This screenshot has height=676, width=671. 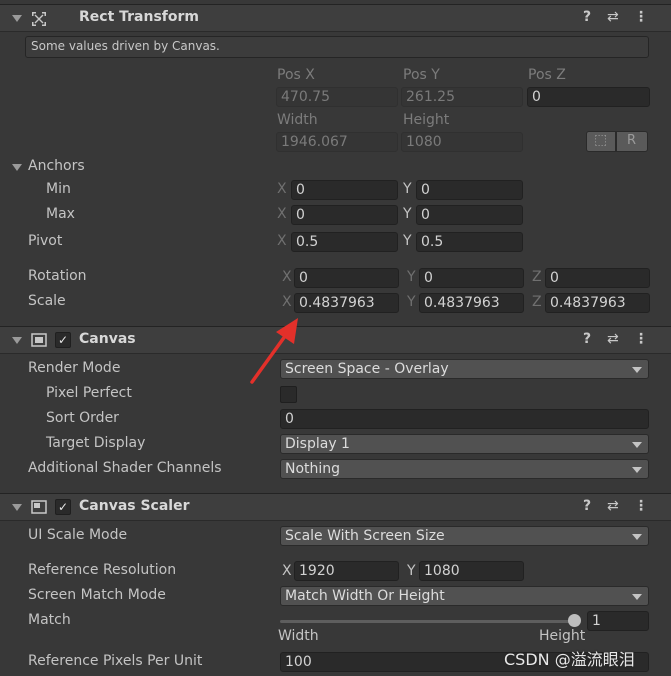 I want to click on sort-order-field: 0, so click(x=464, y=419).